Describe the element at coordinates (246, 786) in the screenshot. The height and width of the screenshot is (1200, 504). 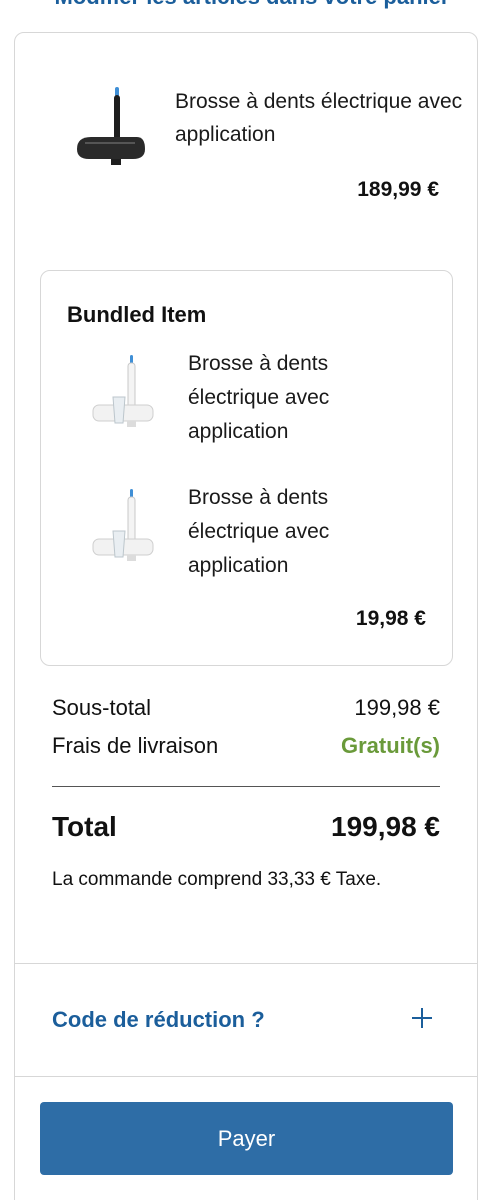
I see `summary-divider` at that location.